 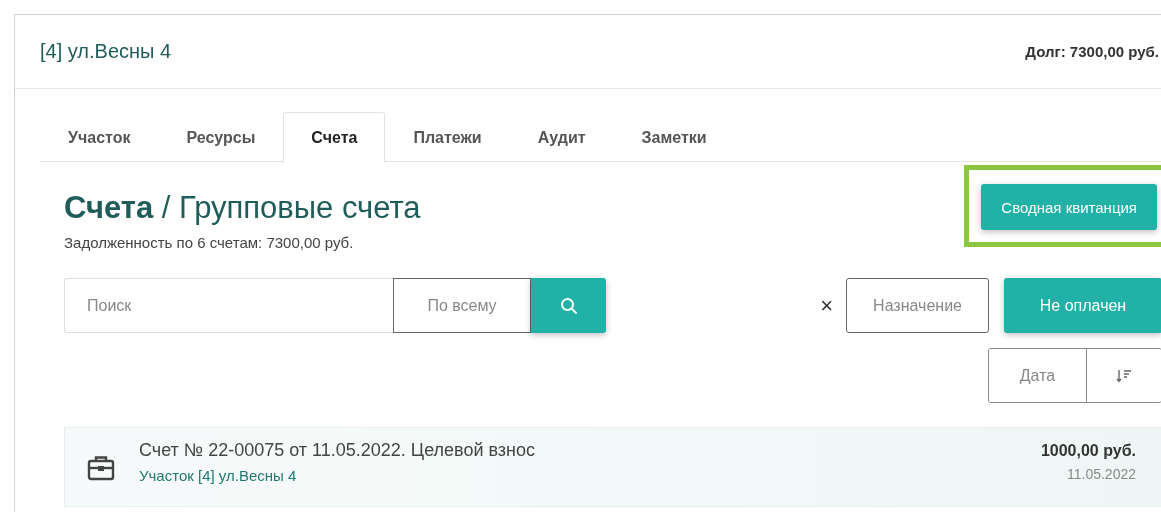 What do you see at coordinates (827, 305) in the screenshot?
I see `clear-filter-button: ×` at bounding box center [827, 305].